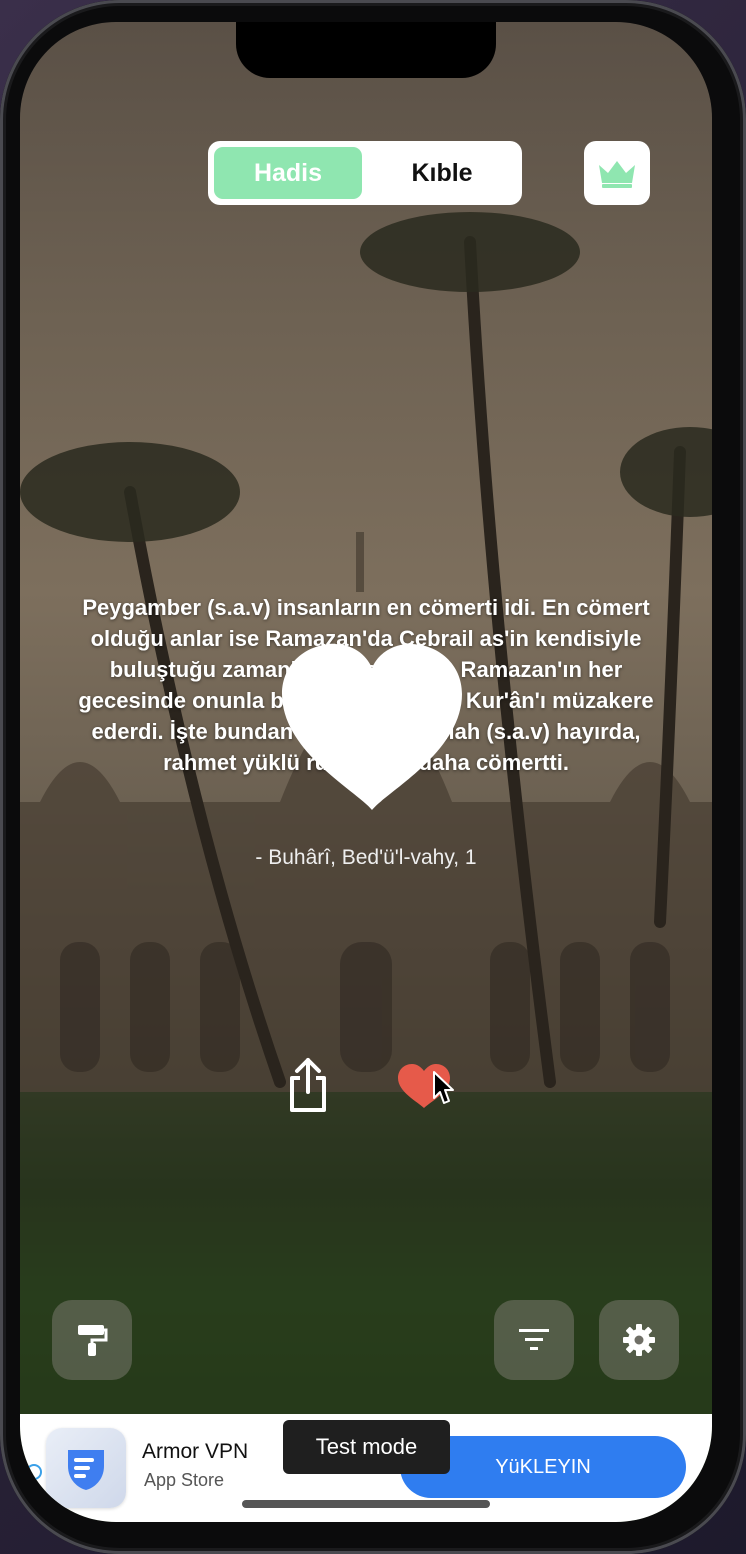  I want to click on ad-app-name: Armor VPN, so click(195, 1451).